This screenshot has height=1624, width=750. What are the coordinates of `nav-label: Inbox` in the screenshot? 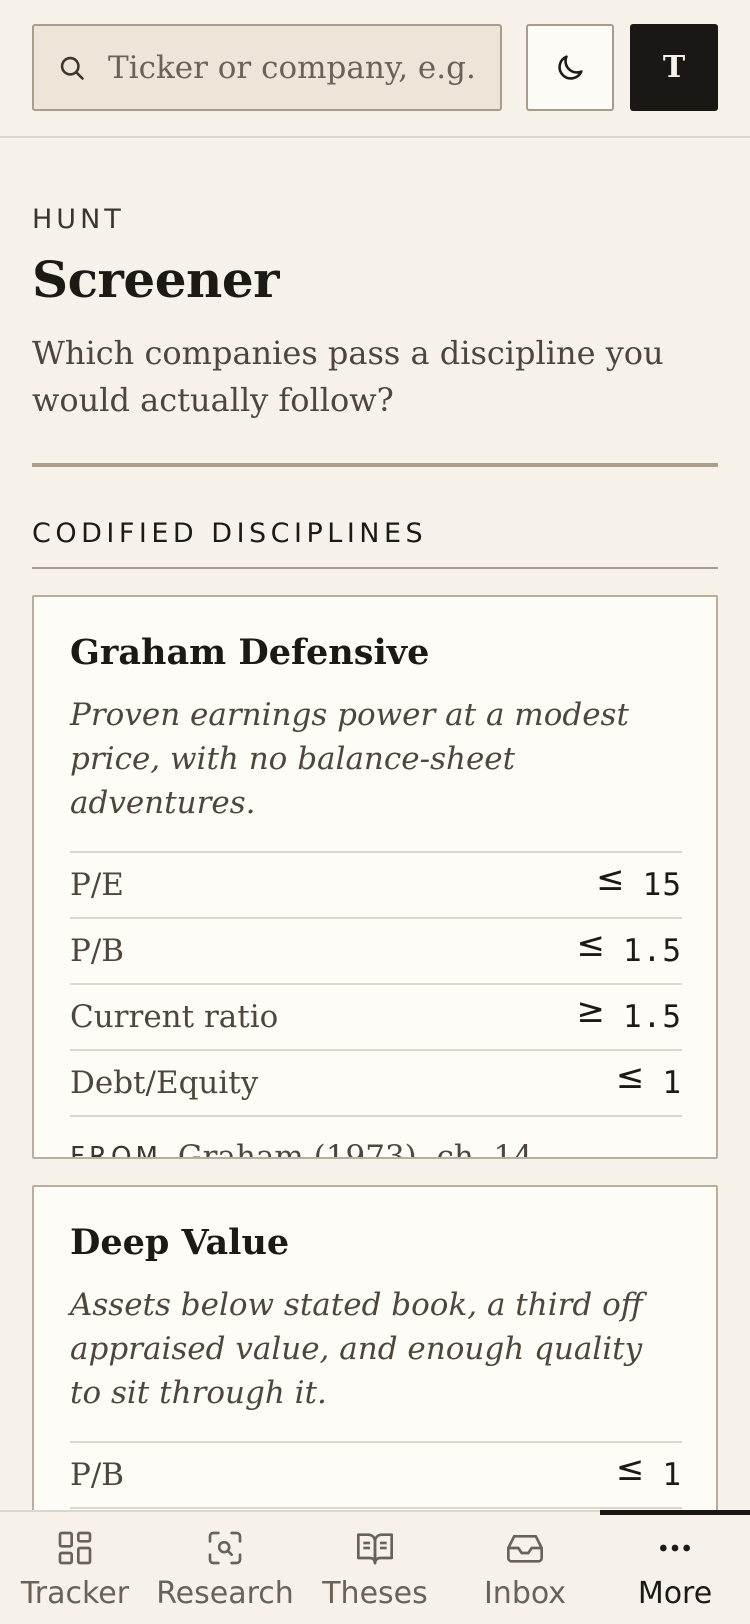 It's located at (525, 1593).